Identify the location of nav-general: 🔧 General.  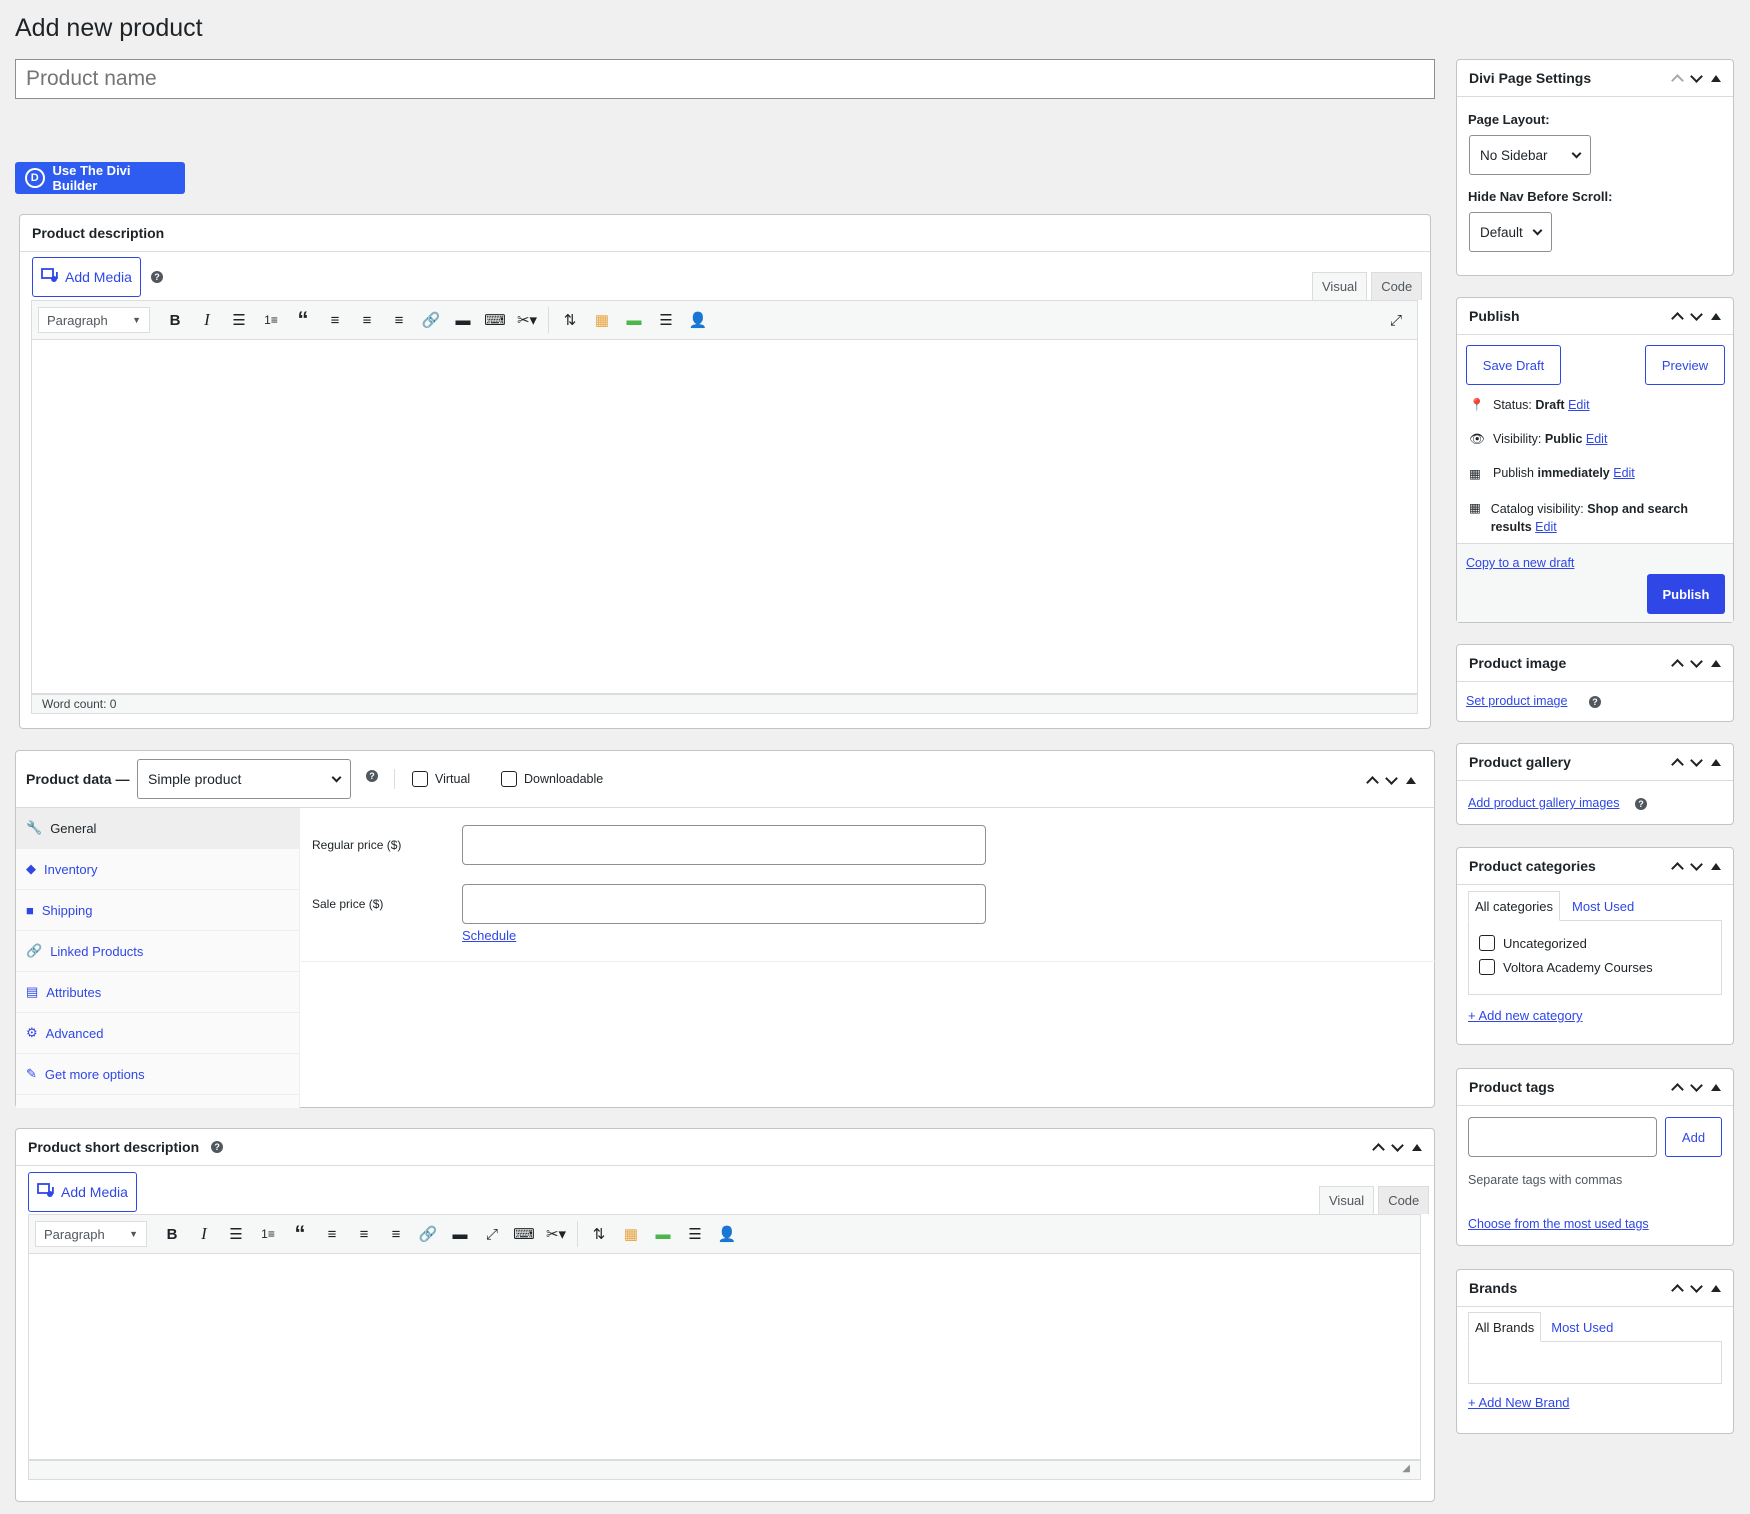
(157, 828).